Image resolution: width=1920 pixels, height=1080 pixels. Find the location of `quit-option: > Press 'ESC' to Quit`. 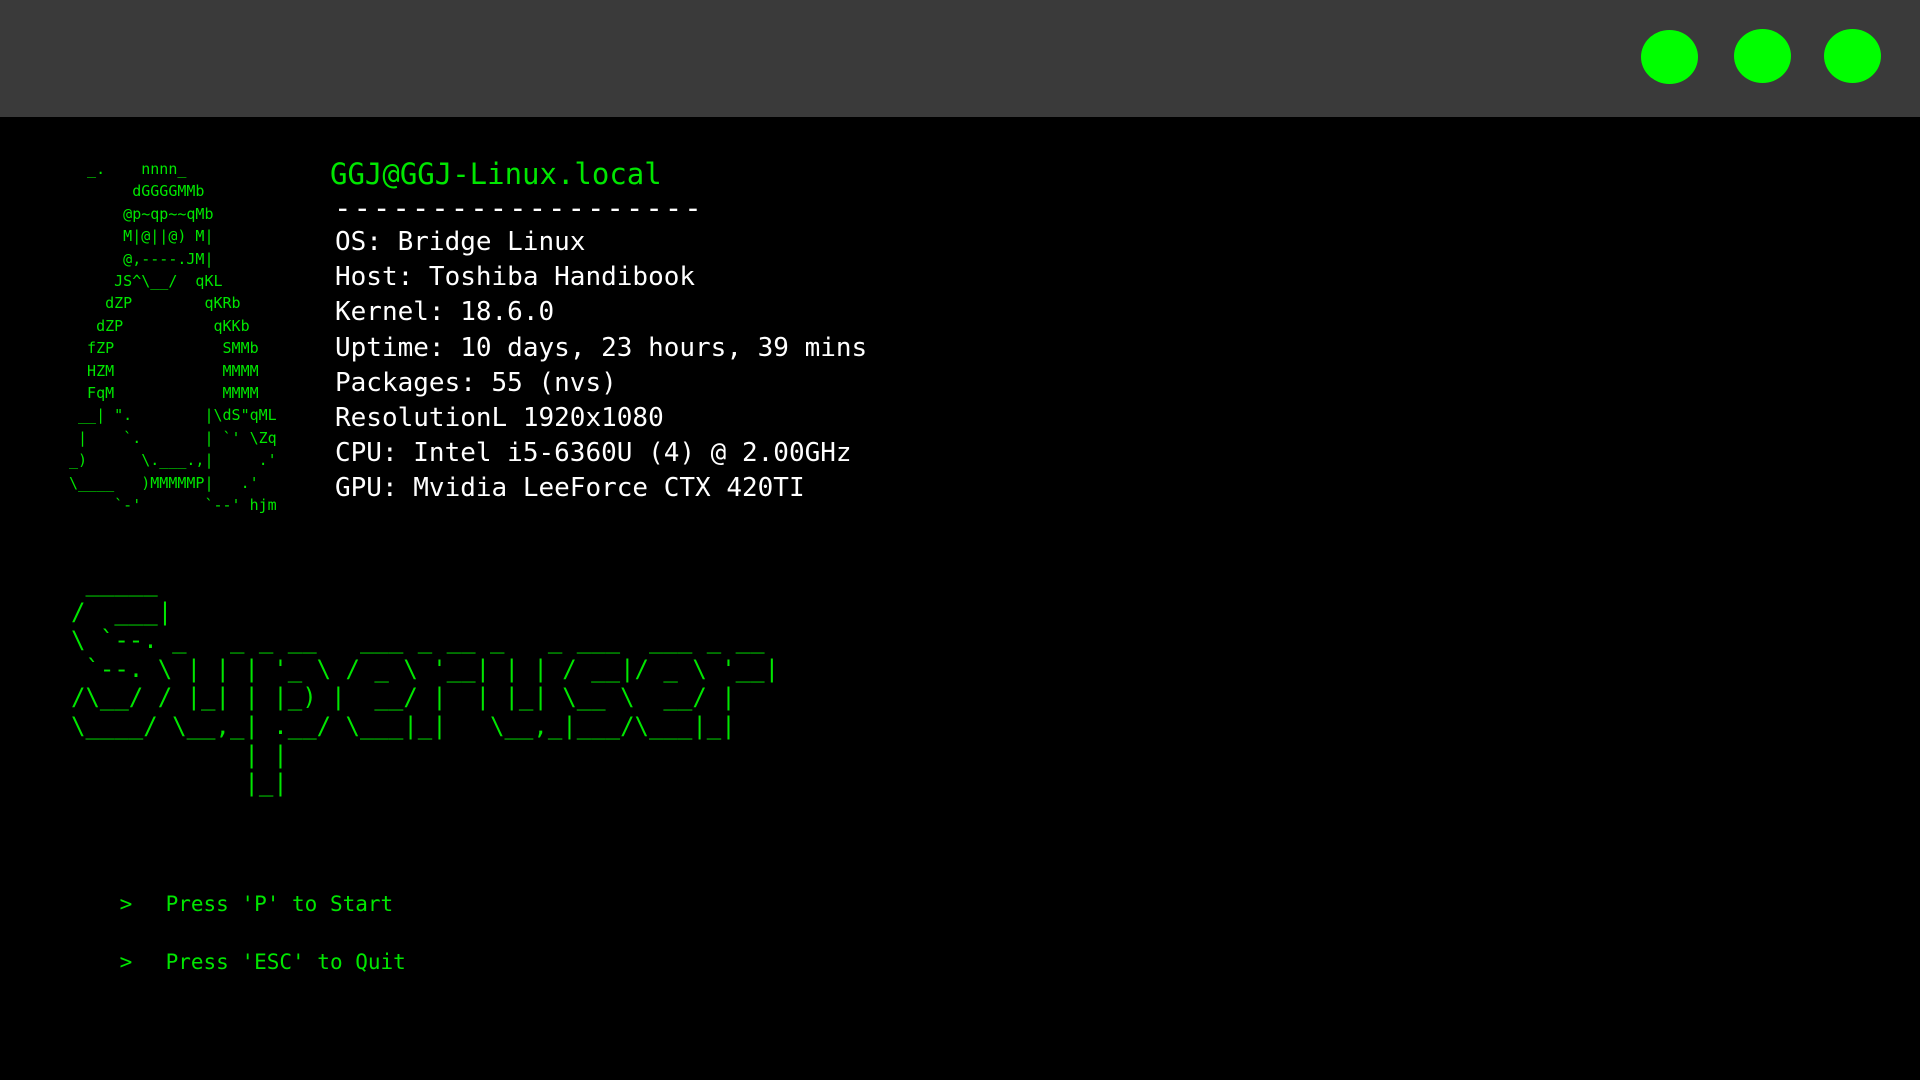

quit-option: > Press 'ESC' to Quit is located at coordinates (237, 962).